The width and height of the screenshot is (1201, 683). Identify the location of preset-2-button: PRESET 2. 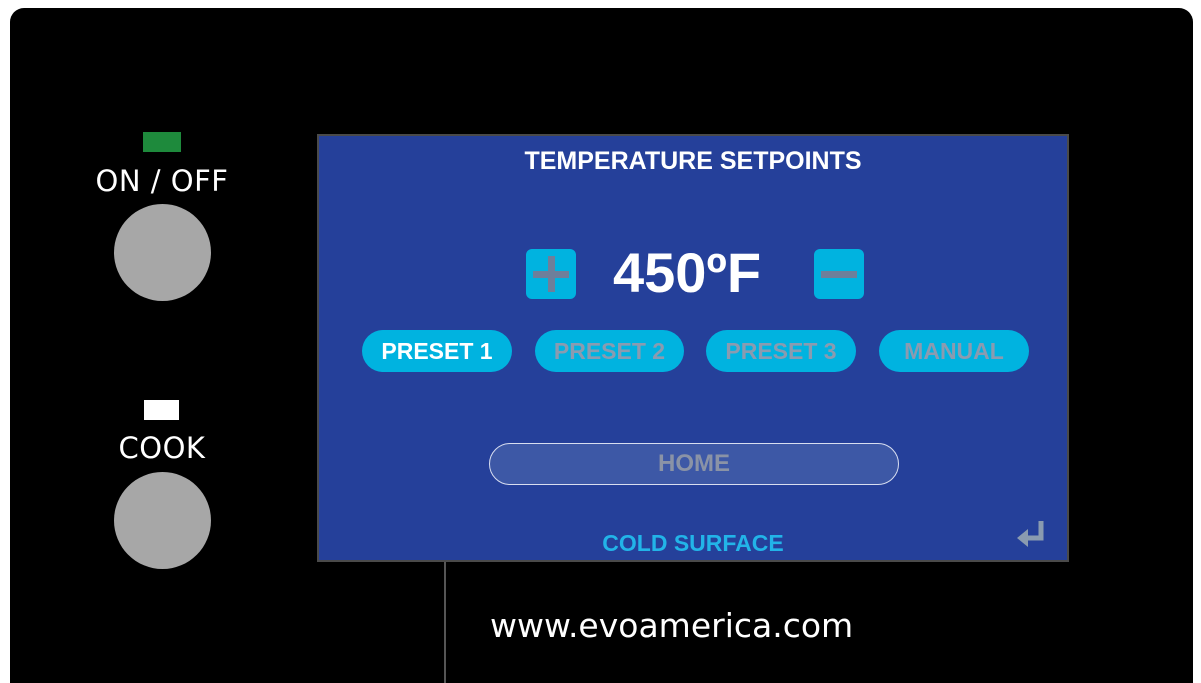
(609, 351).